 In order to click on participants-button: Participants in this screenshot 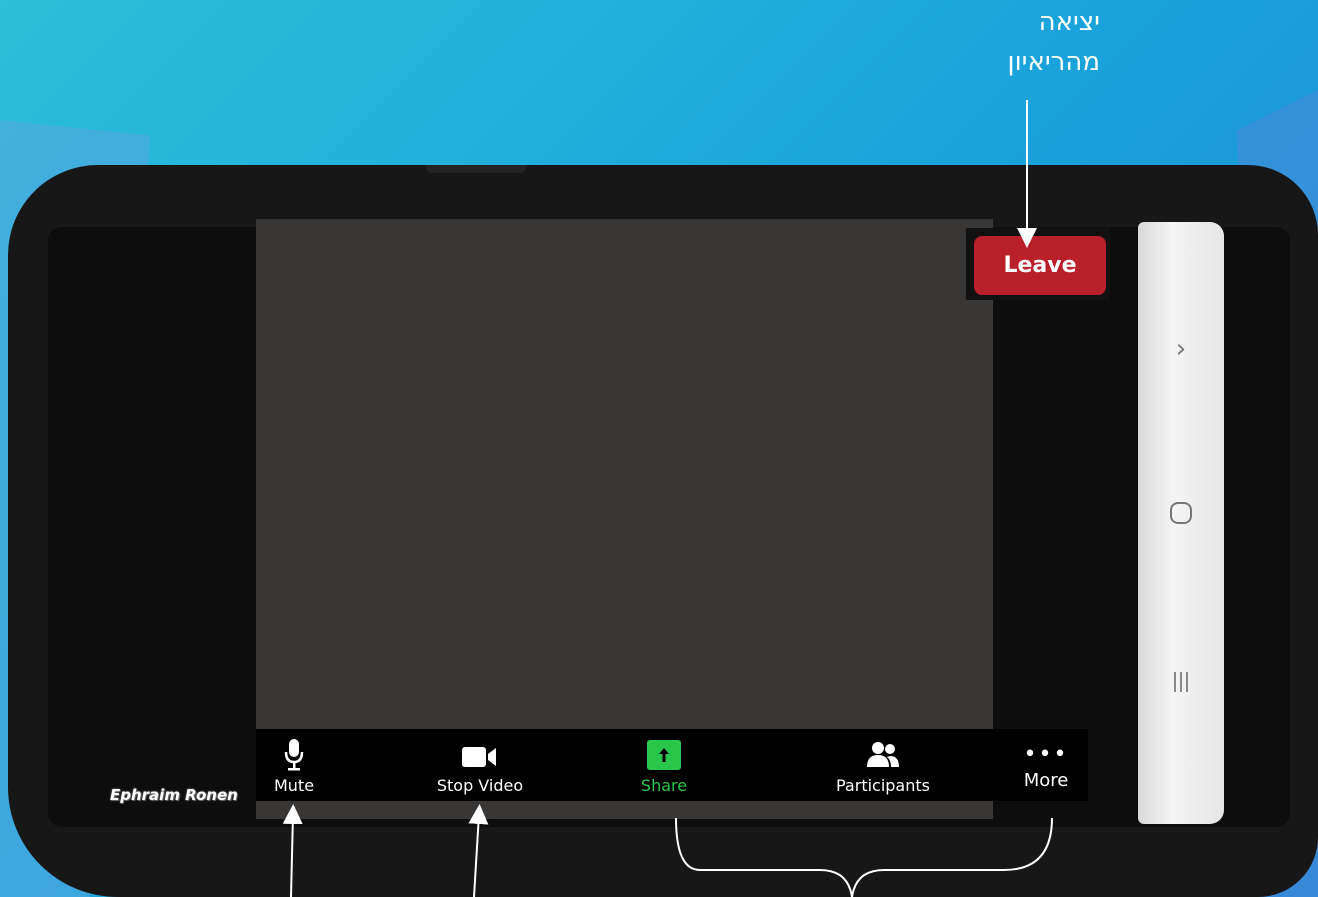, I will do `click(883, 765)`.